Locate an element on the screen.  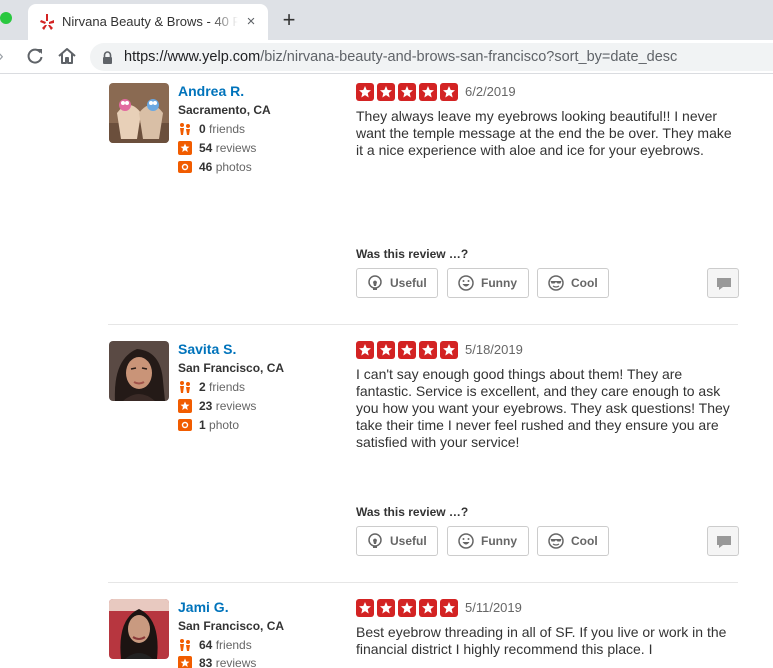
review-date: 5/18/2019 is located at coordinates (494, 349).